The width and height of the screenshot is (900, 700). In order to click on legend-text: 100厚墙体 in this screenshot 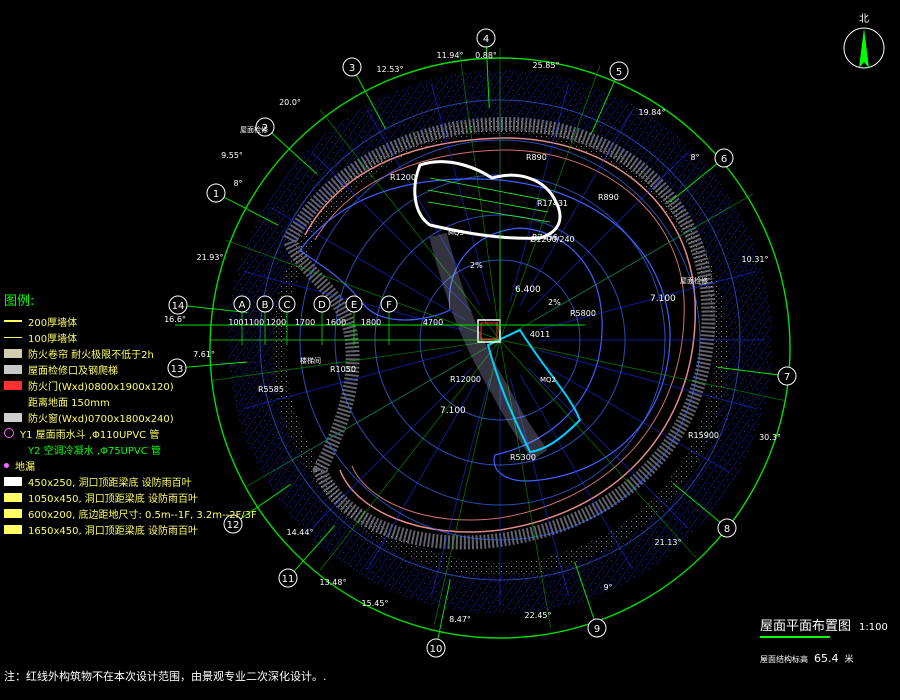, I will do `click(53, 339)`.